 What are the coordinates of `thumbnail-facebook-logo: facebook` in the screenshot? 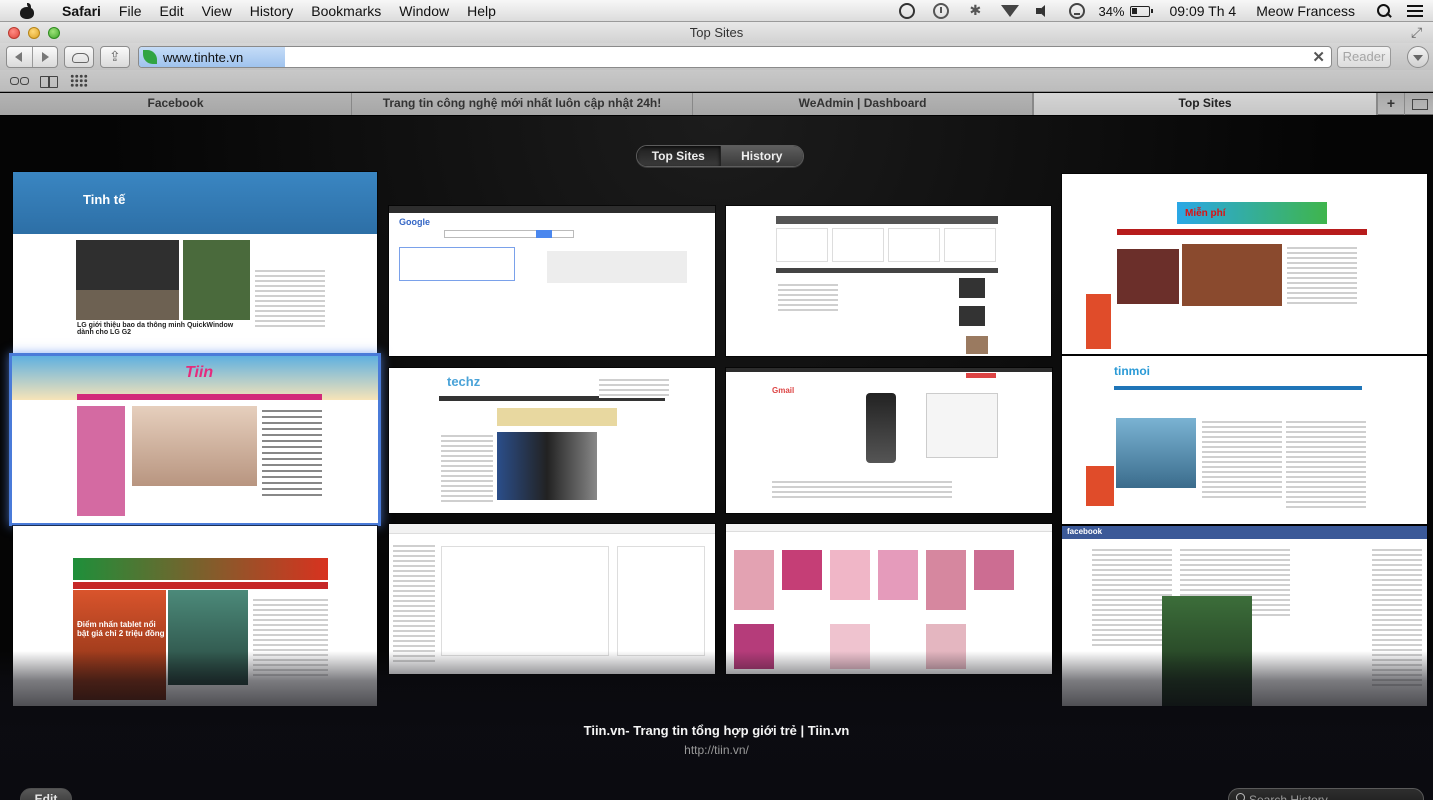 It's located at (1085, 531).